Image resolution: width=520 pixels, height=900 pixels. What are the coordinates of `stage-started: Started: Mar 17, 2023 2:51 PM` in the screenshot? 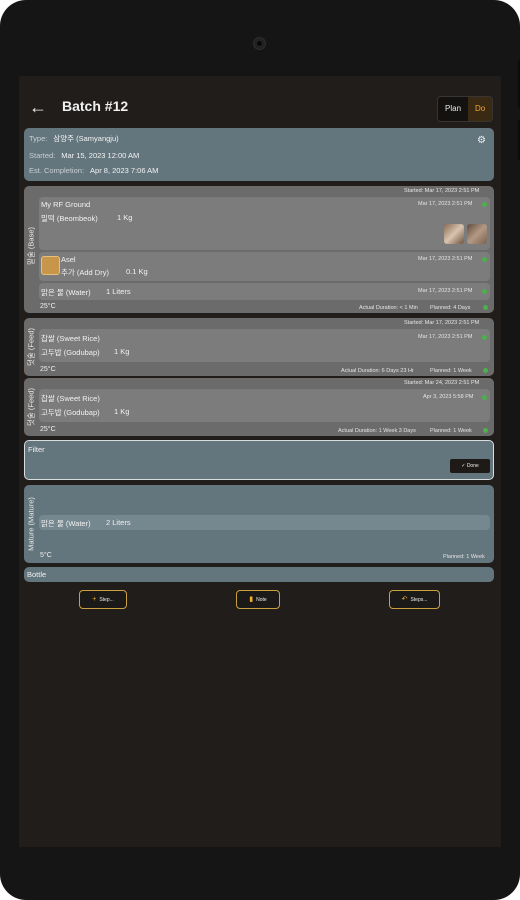 It's located at (442, 323).